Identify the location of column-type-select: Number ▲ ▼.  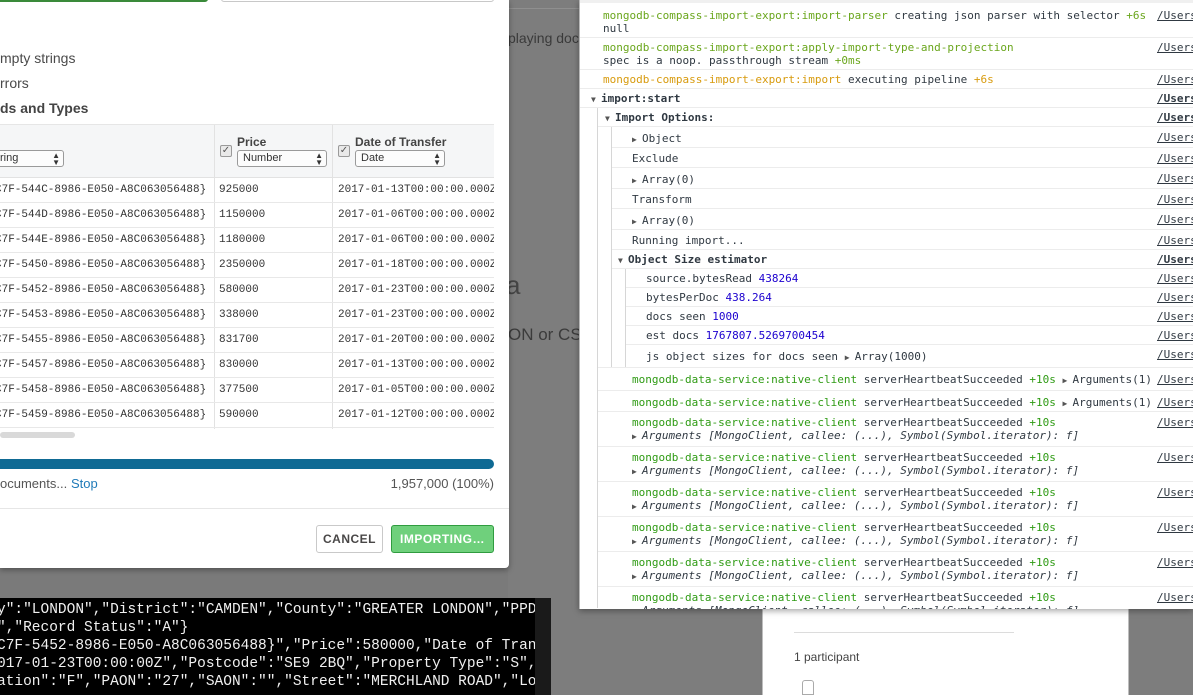
(282, 158).